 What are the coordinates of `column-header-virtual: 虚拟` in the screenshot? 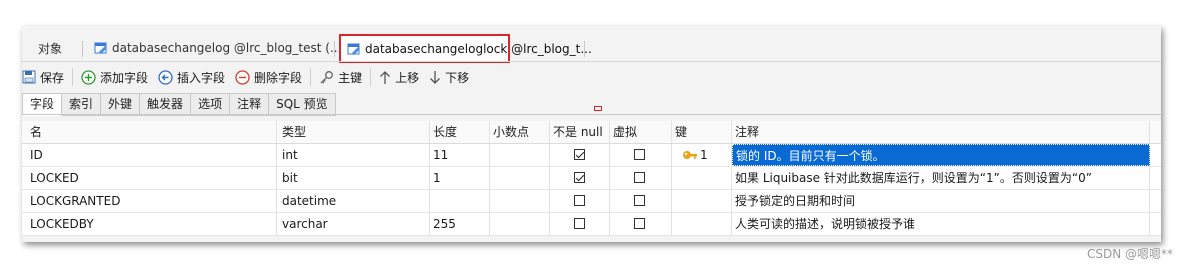 It's located at (641, 132).